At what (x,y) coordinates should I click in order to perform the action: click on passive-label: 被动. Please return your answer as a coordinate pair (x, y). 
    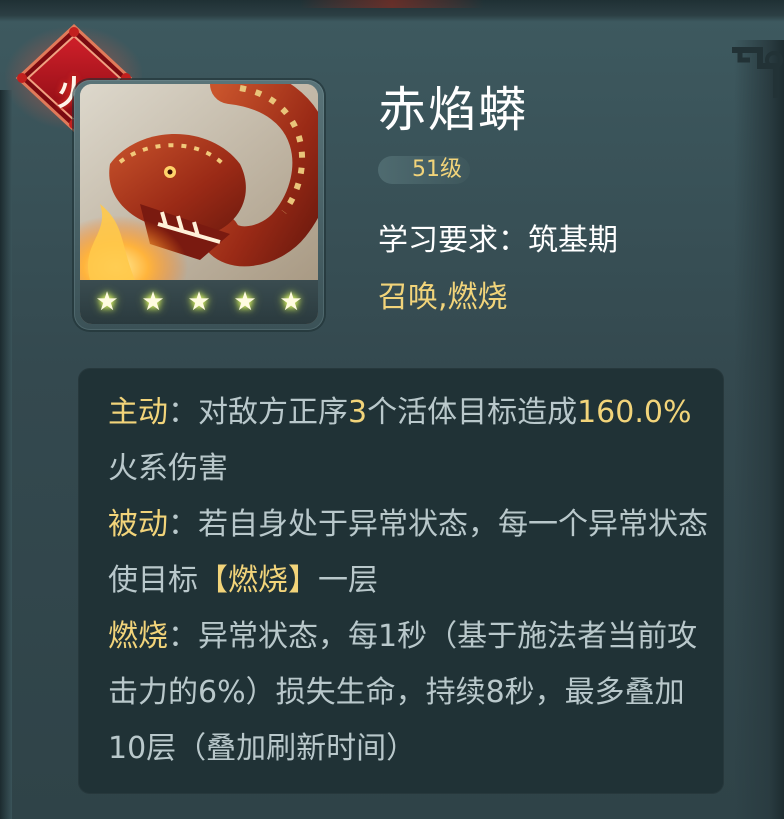
    Looking at the image, I should click on (138, 524).